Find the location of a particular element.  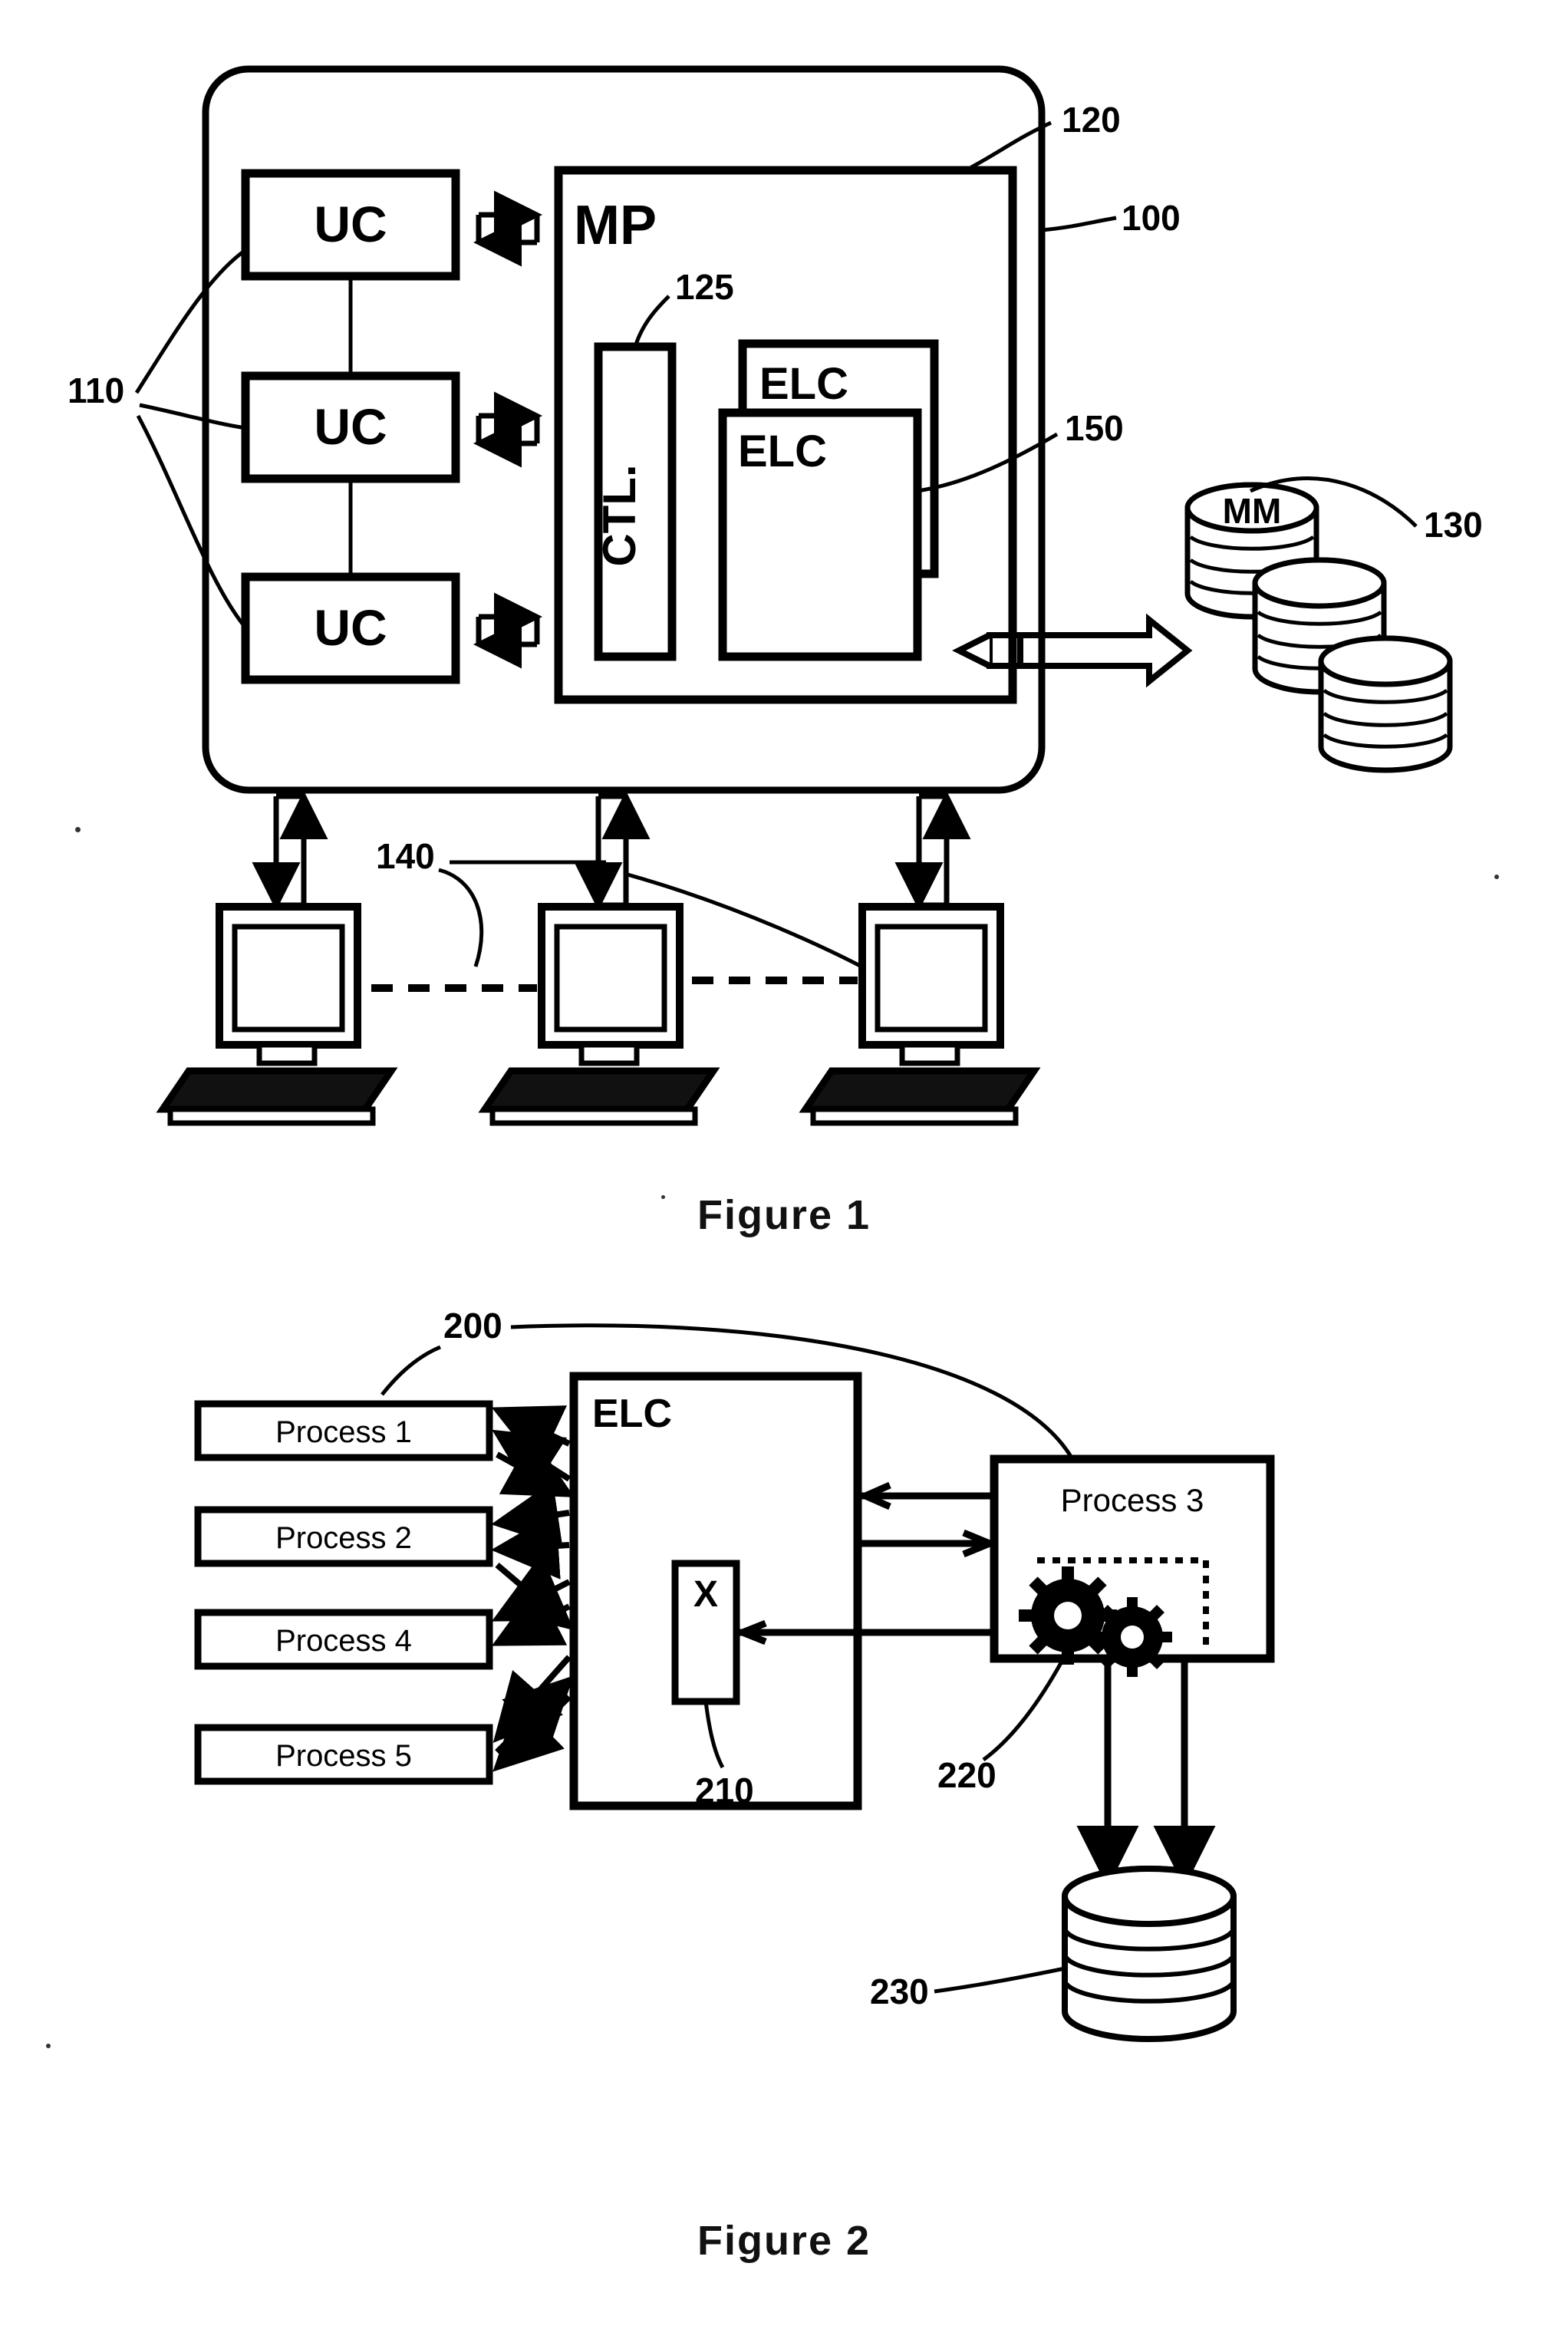

leader-200-left is located at coordinates (410, 1370).